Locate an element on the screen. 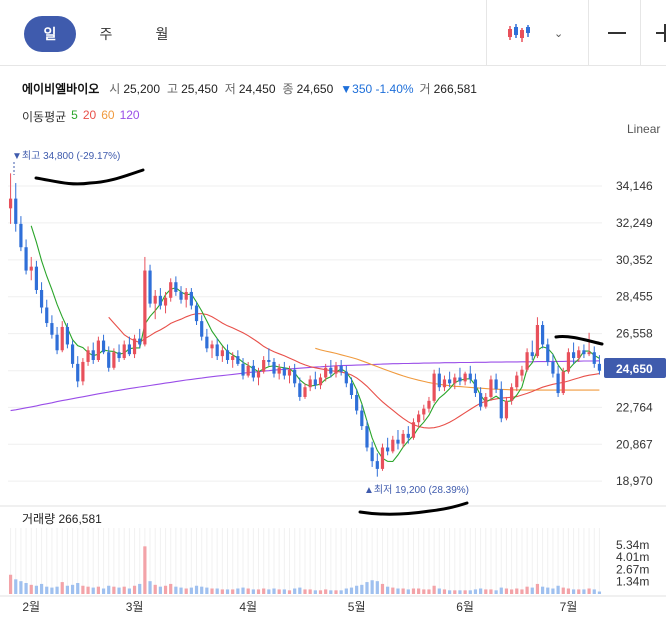  month-label: 5월 is located at coordinates (357, 607).